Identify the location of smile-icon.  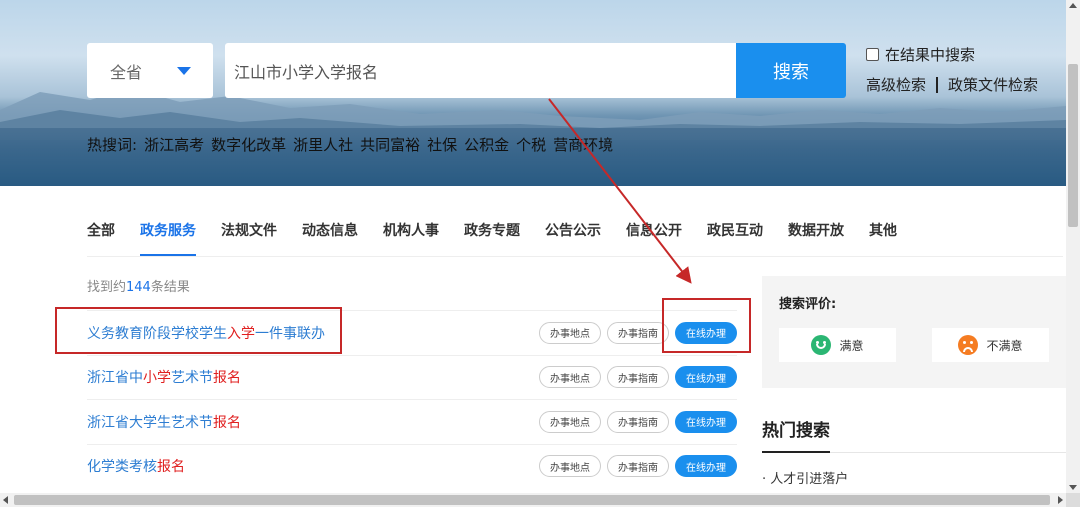
(821, 345).